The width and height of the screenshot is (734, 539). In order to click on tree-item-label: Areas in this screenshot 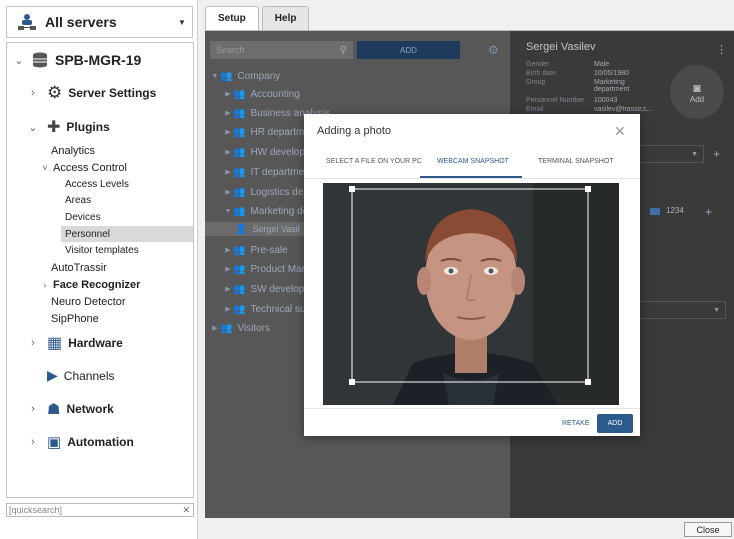, I will do `click(78, 200)`.